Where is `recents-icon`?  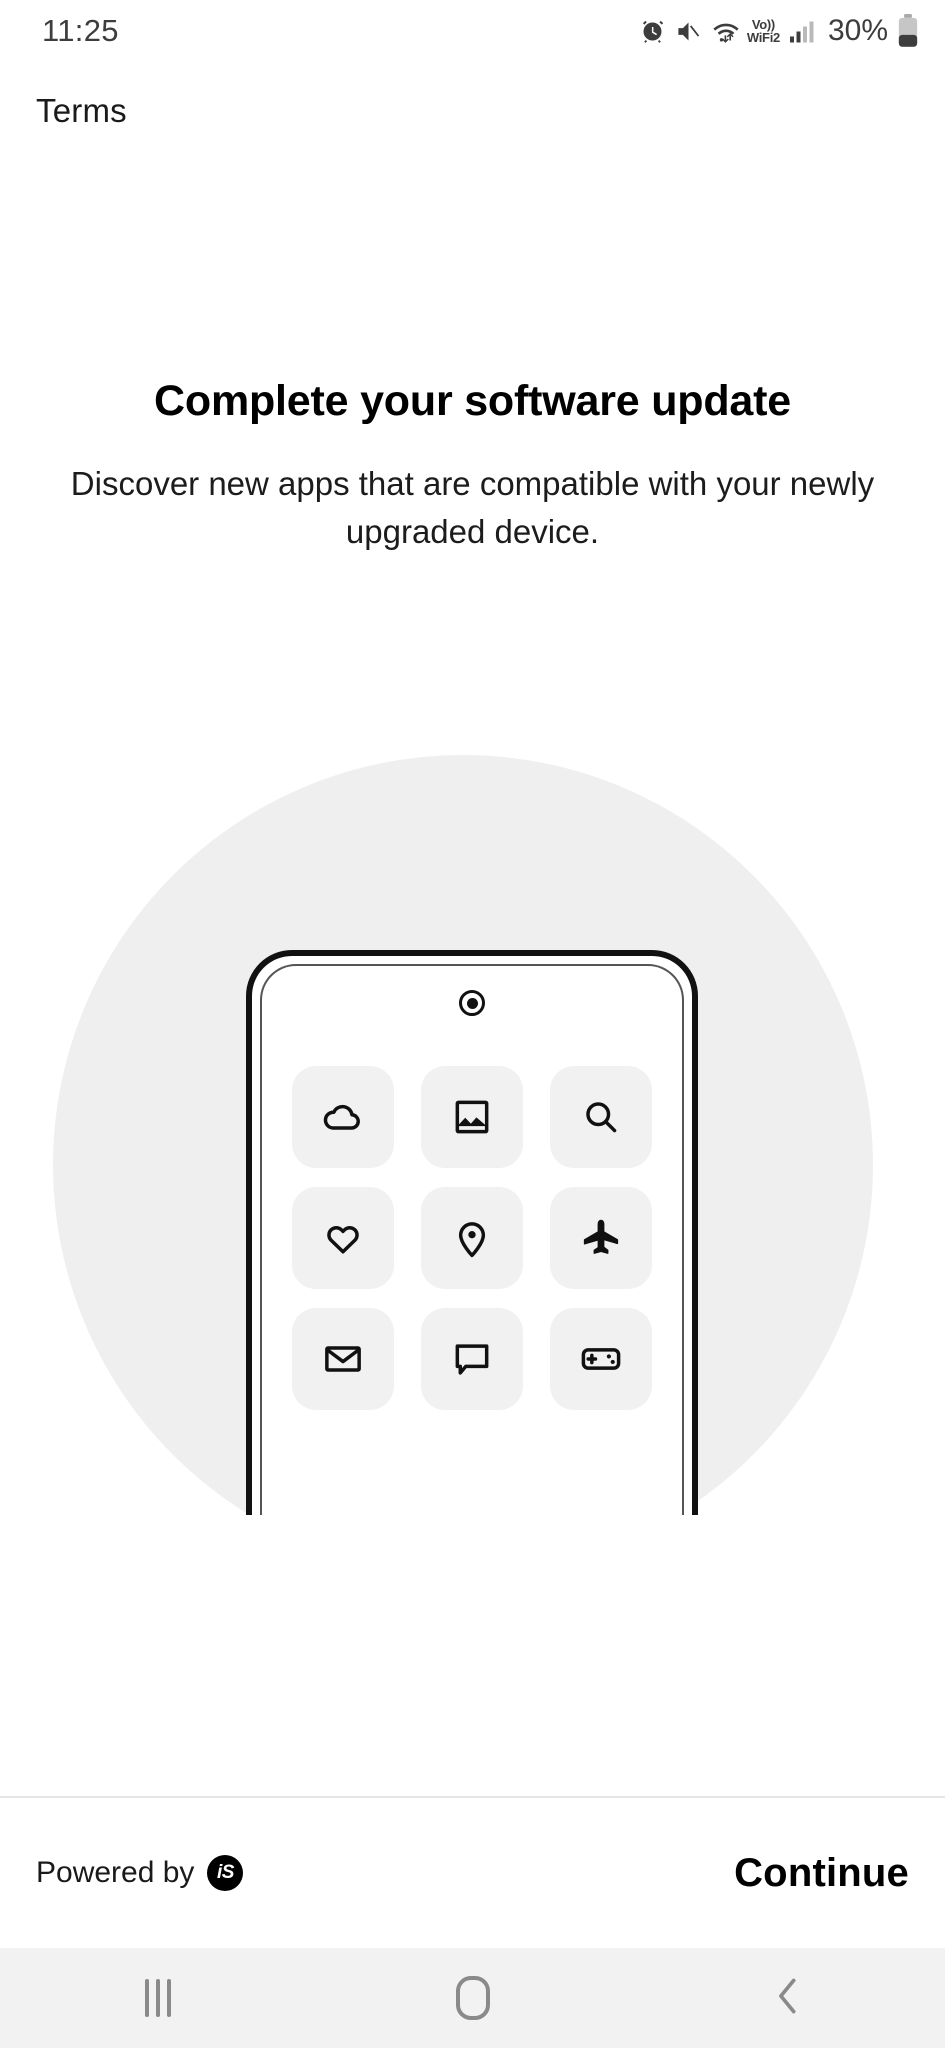 recents-icon is located at coordinates (157, 1998).